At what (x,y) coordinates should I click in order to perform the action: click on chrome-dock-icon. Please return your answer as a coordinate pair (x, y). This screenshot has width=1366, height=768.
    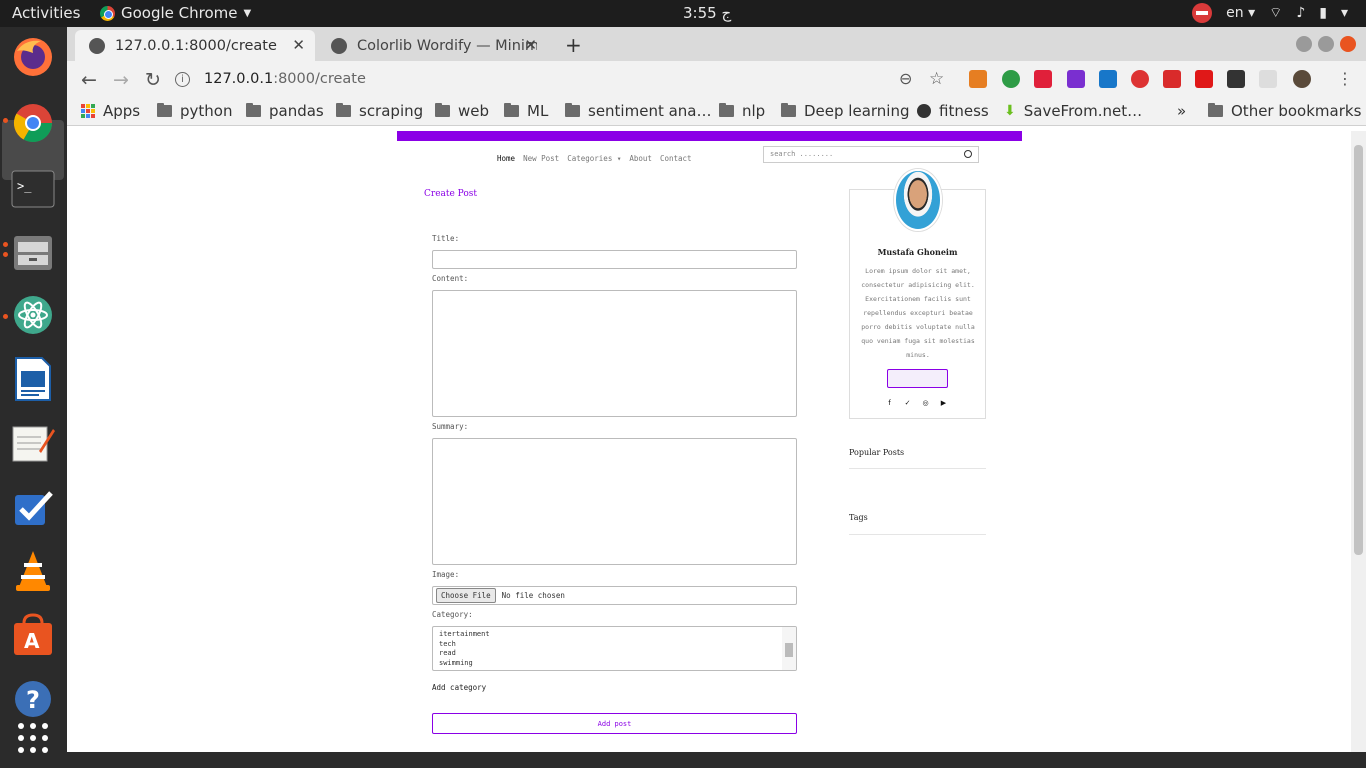
    Looking at the image, I should click on (33, 123).